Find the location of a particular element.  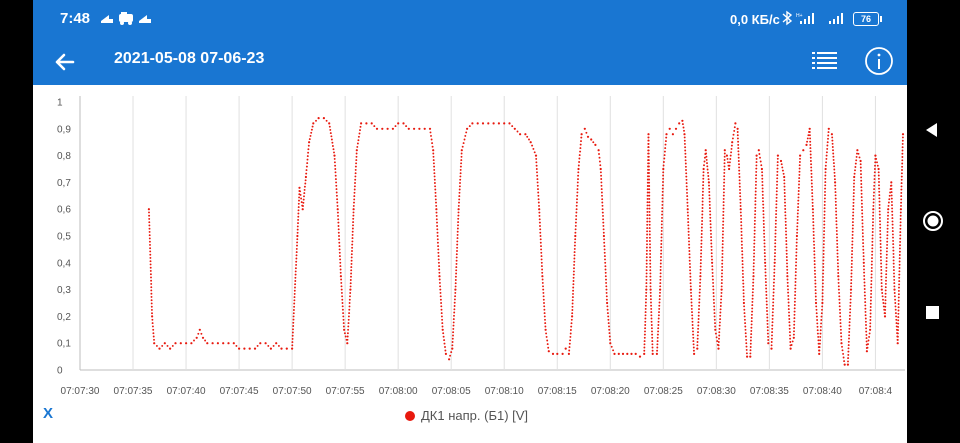

nav-back-button is located at coordinates (932, 132).